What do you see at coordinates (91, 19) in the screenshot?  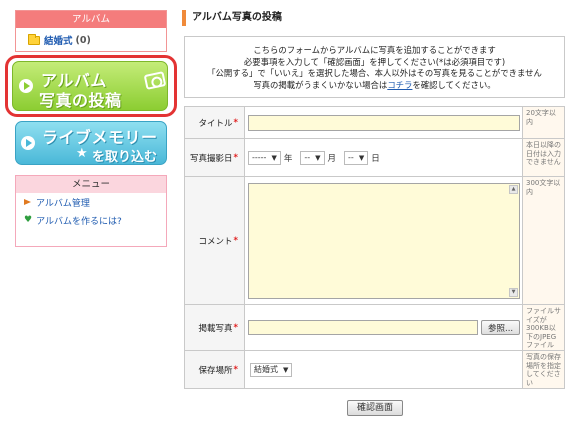 I see `album-panel-header: アルバム` at bounding box center [91, 19].